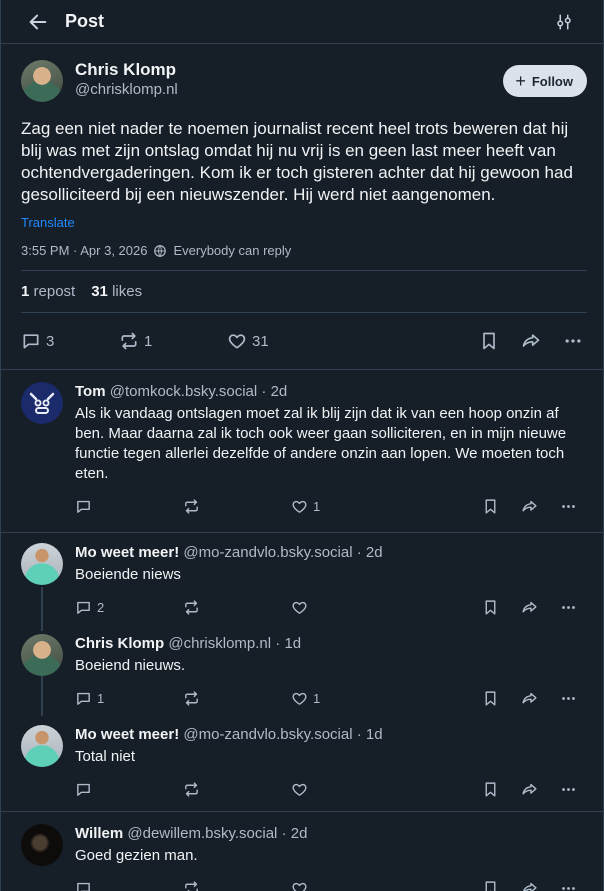 The image size is (604, 891). I want to click on reply-author-handle: @tomkock.bsky.social, so click(184, 391).